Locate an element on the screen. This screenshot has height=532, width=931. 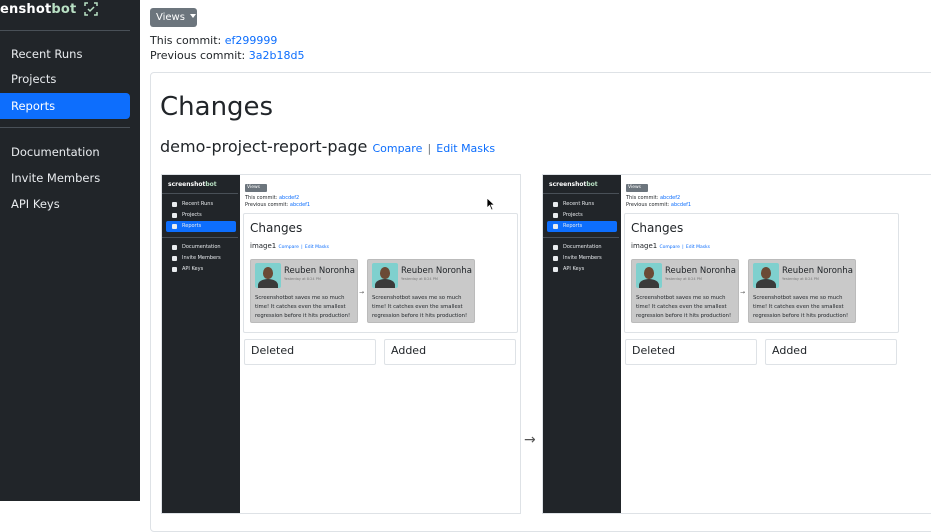
views-label: Views is located at coordinates (170, 17).